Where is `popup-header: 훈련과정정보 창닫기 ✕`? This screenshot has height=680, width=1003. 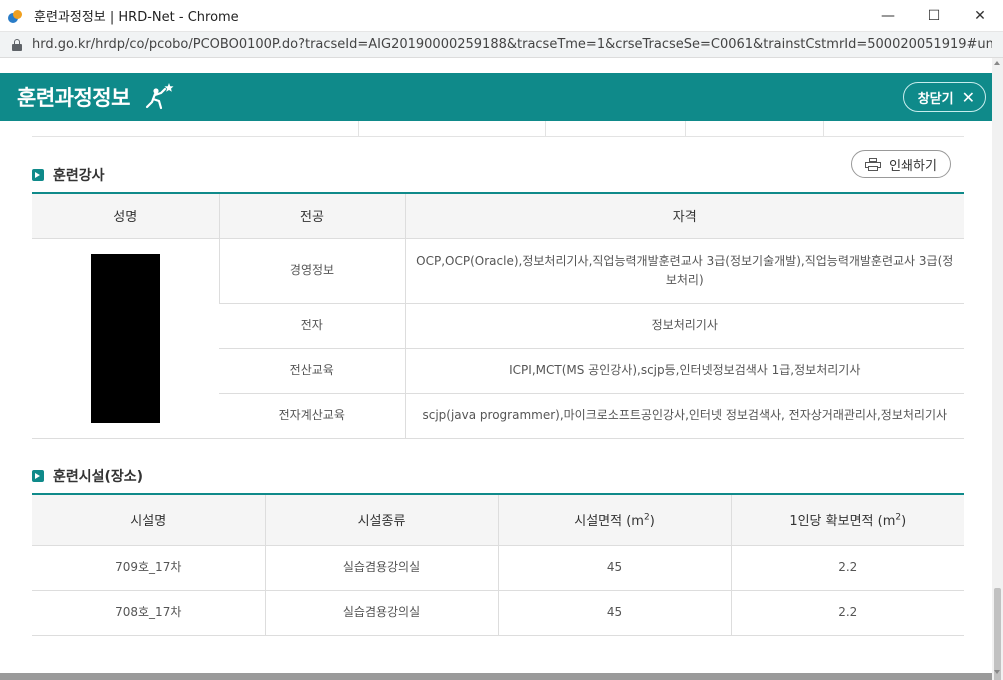 popup-header: 훈련과정정보 창닫기 ✕ is located at coordinates (496, 97).